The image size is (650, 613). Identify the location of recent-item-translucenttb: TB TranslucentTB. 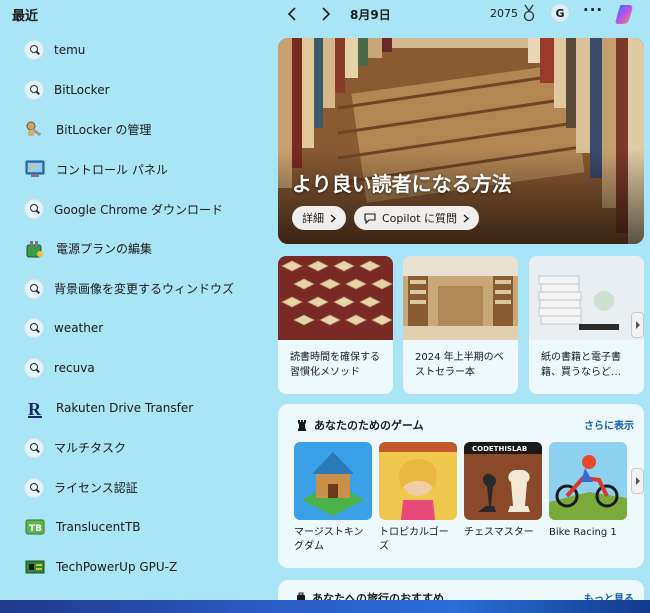
(144, 528).